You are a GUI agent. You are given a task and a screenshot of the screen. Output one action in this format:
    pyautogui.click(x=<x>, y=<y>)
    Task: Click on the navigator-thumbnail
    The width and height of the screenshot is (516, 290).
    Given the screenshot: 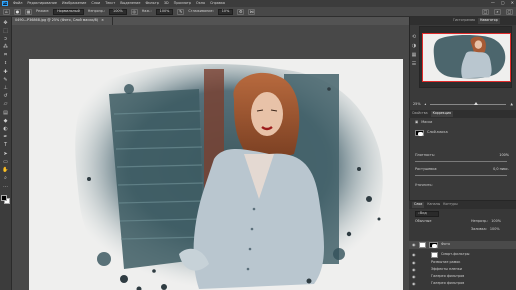 What is the action you would take?
    pyautogui.click(x=466, y=57)
    